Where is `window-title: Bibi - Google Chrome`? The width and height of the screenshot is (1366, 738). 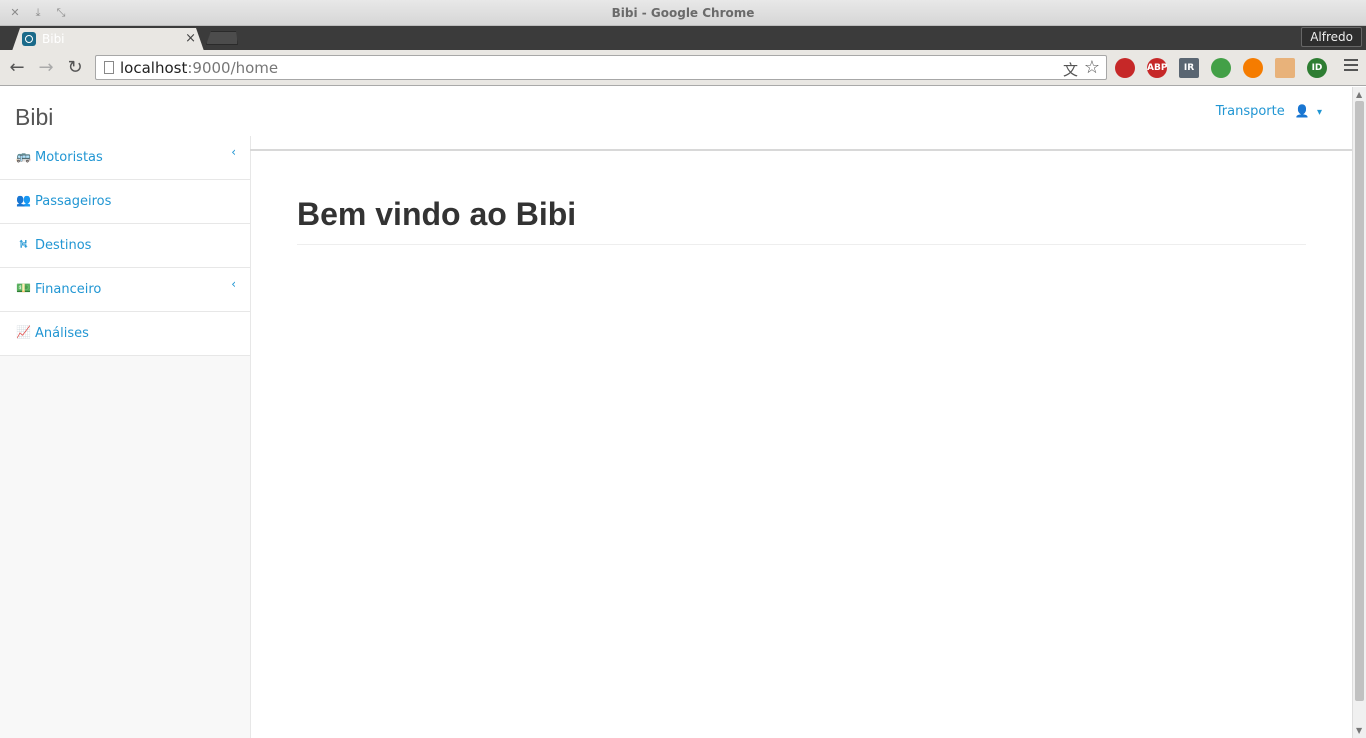
window-title: Bibi - Google Chrome is located at coordinates (683, 13).